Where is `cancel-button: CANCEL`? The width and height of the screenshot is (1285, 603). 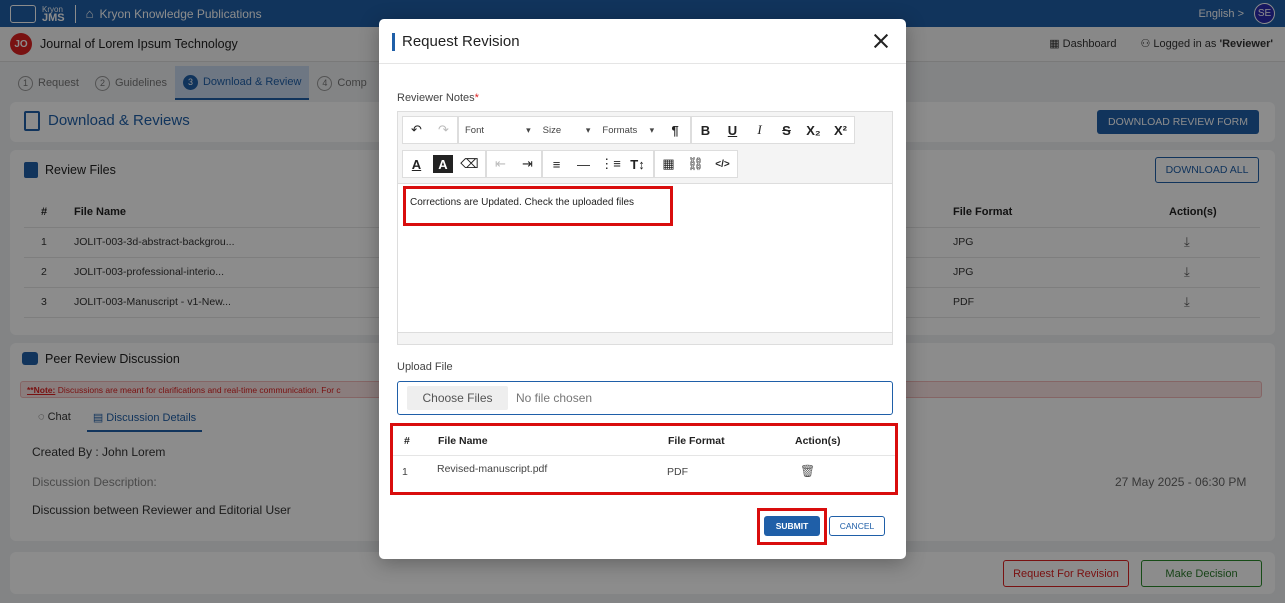
cancel-button: CANCEL is located at coordinates (857, 526).